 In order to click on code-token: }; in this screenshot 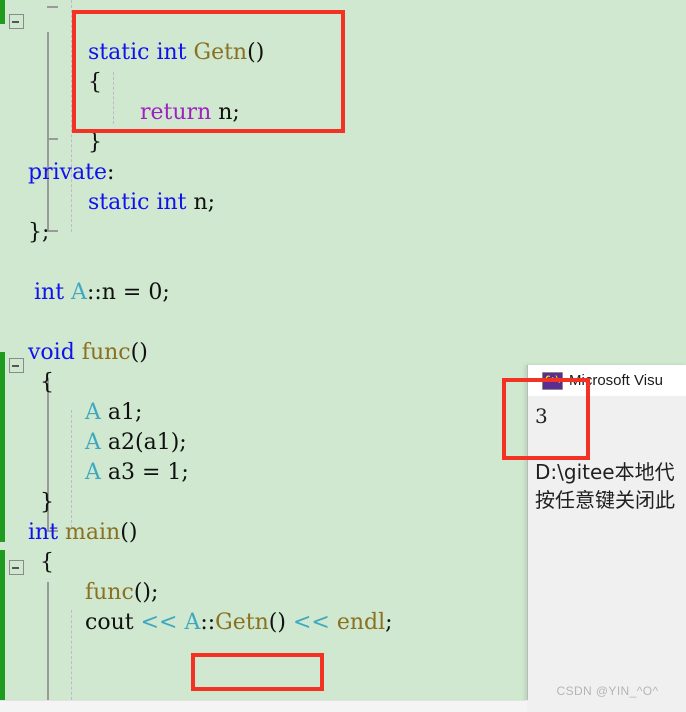, I will do `click(39, 232)`.